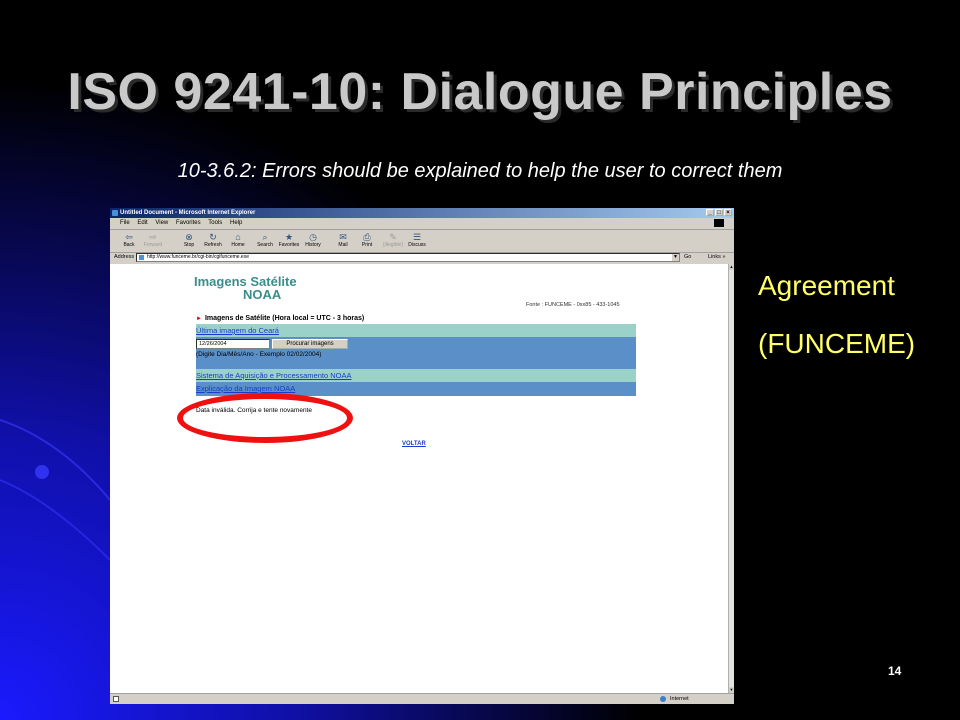 The height and width of the screenshot is (720, 960). I want to click on toolbar-button-label: Home, so click(238, 245).